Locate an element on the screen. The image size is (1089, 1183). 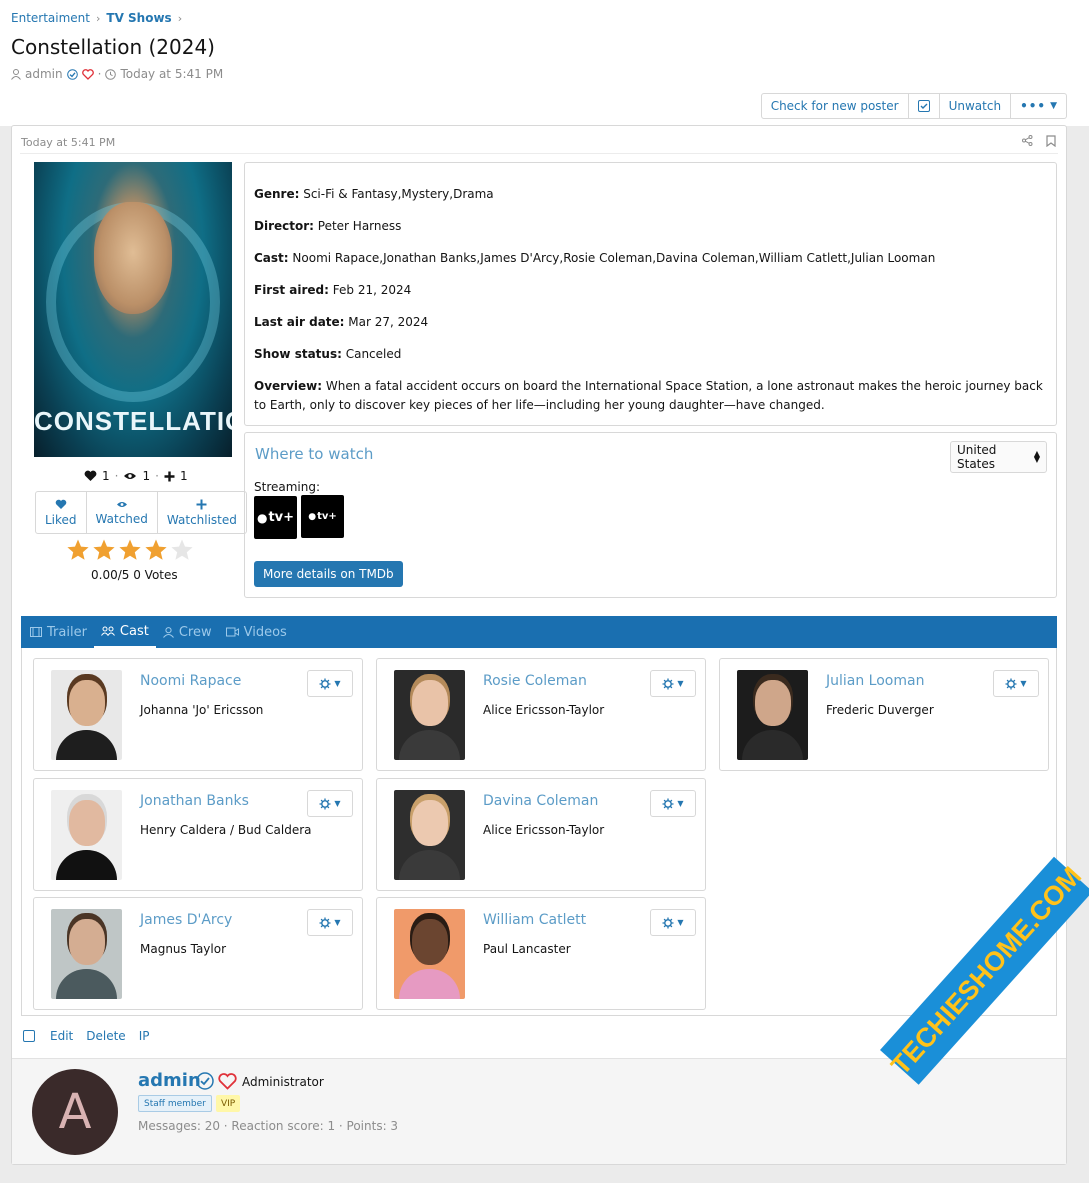
last-air-row: Last air date: Mar 27, 2024 is located at coordinates (650, 322).